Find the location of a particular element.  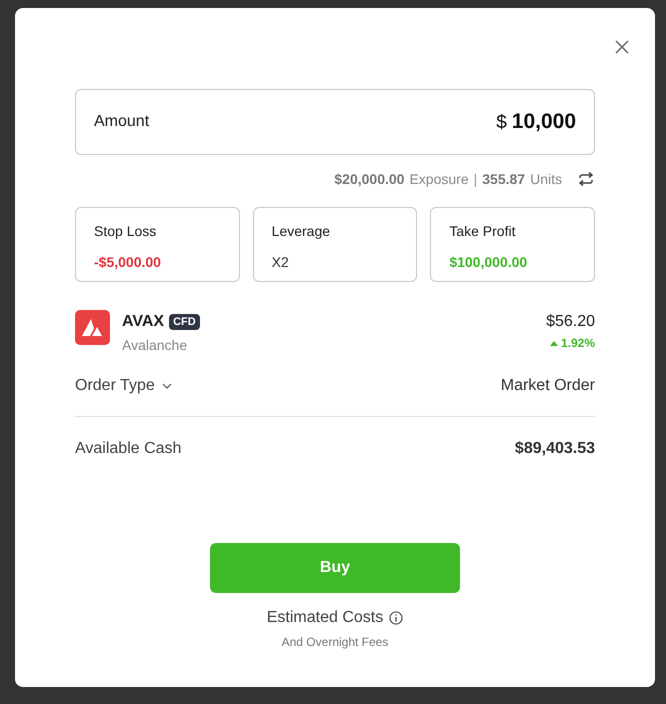

order-type-dropdown: Order Type is located at coordinates (123, 386).